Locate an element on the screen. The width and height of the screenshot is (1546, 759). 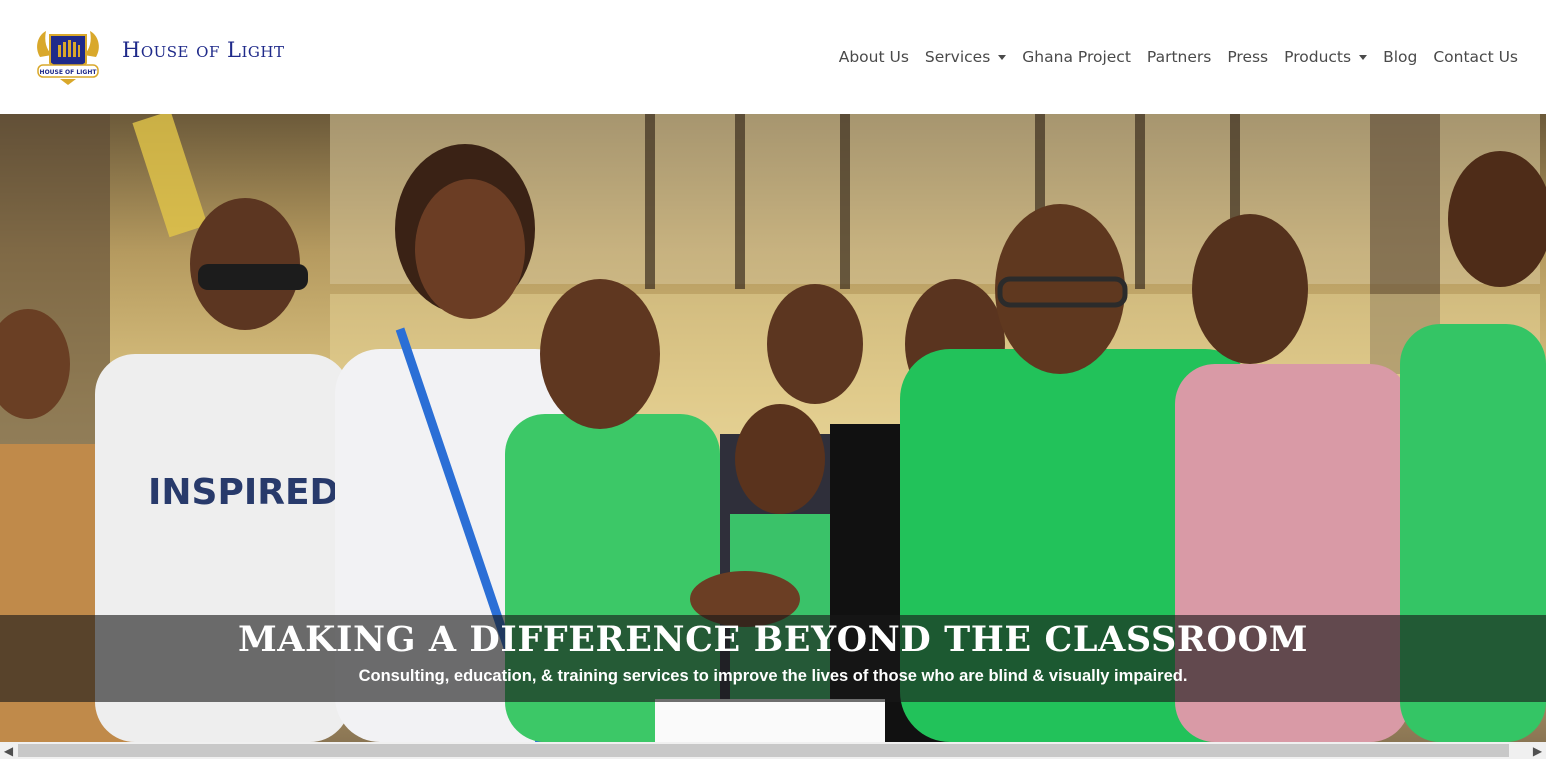
nav-label: Contact Us is located at coordinates (1475, 57).